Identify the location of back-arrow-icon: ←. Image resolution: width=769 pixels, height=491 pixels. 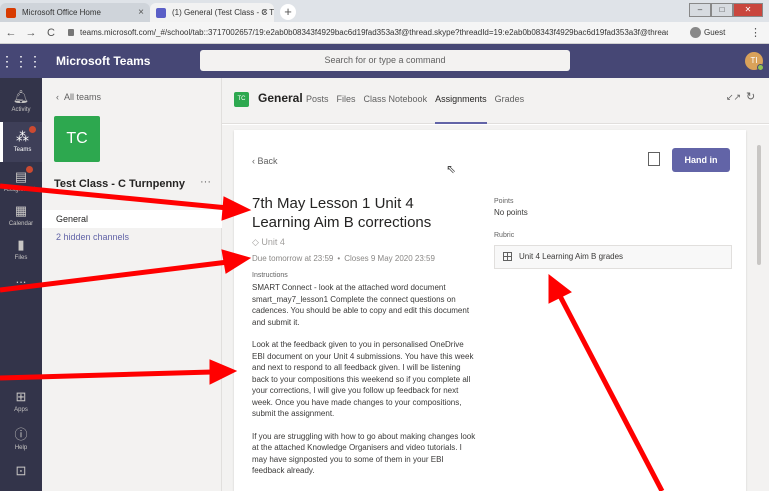
(11, 33).